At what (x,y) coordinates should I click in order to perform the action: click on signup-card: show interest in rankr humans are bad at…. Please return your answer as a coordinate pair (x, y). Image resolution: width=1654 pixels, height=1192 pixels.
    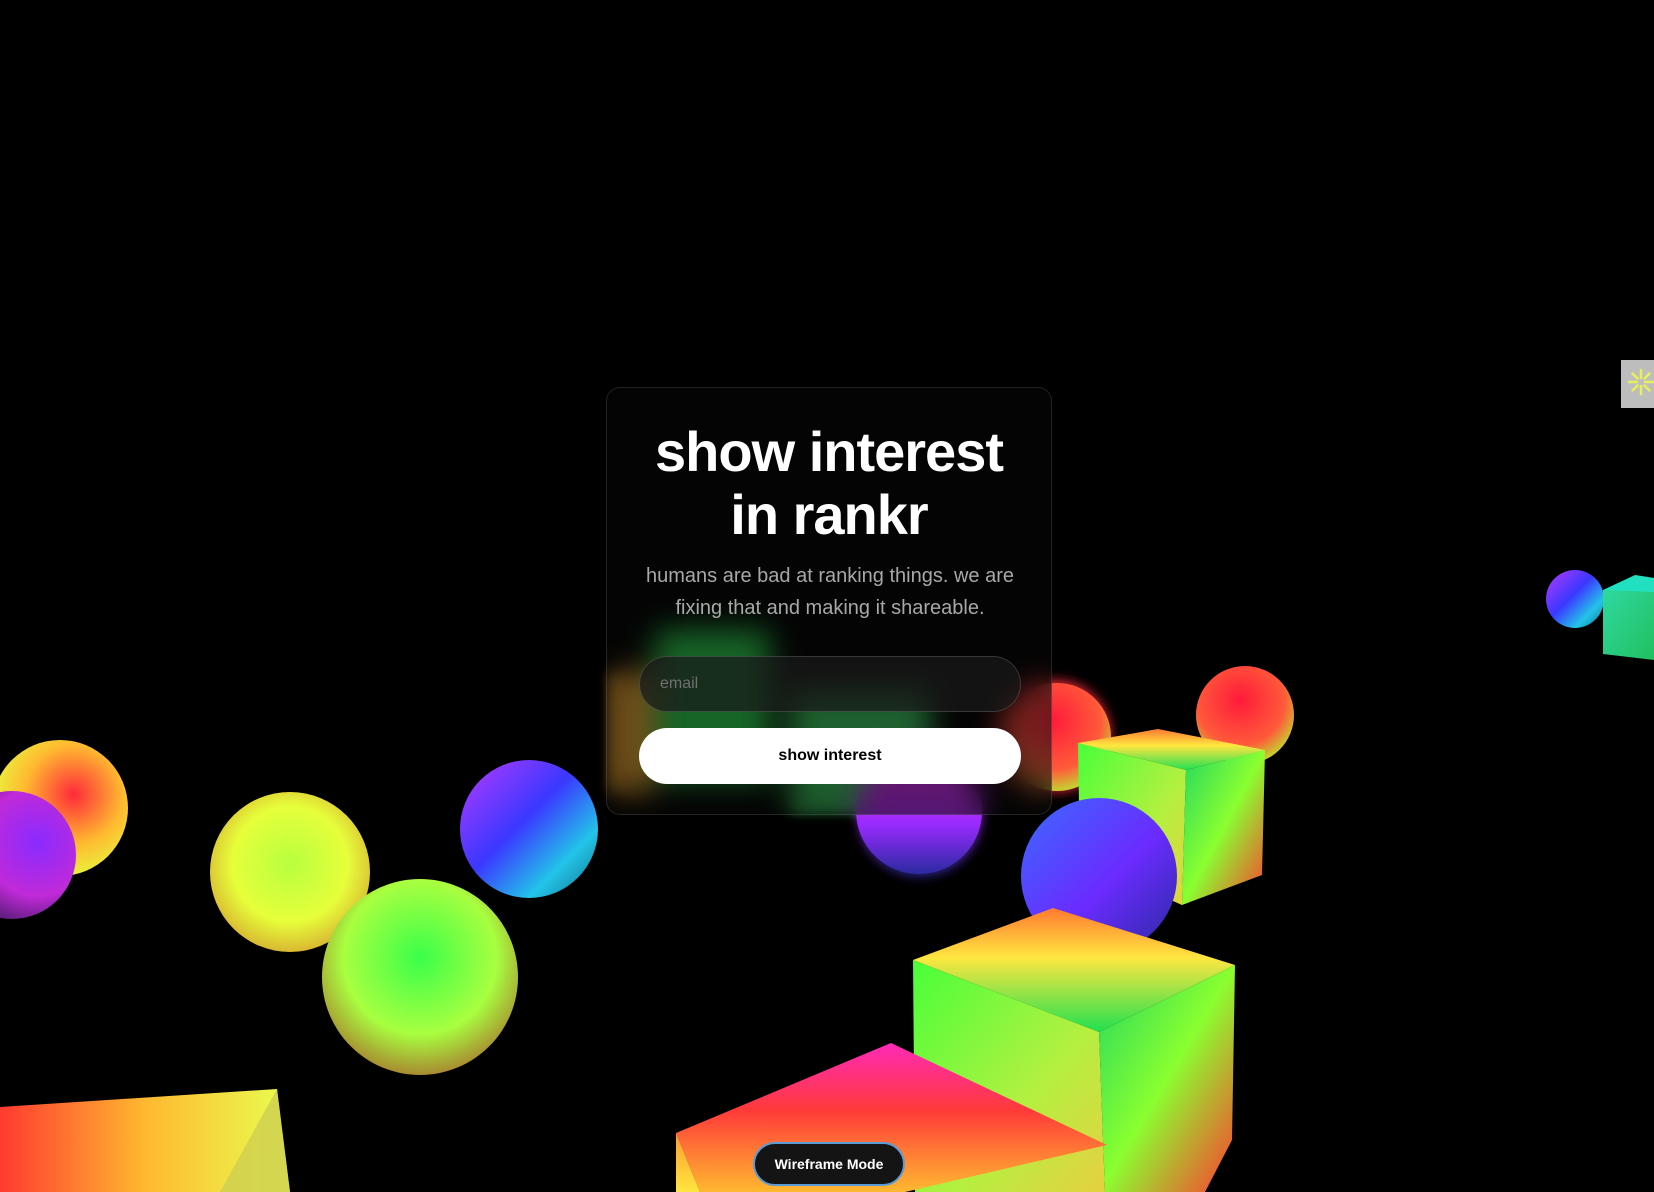
    Looking at the image, I should click on (829, 601).